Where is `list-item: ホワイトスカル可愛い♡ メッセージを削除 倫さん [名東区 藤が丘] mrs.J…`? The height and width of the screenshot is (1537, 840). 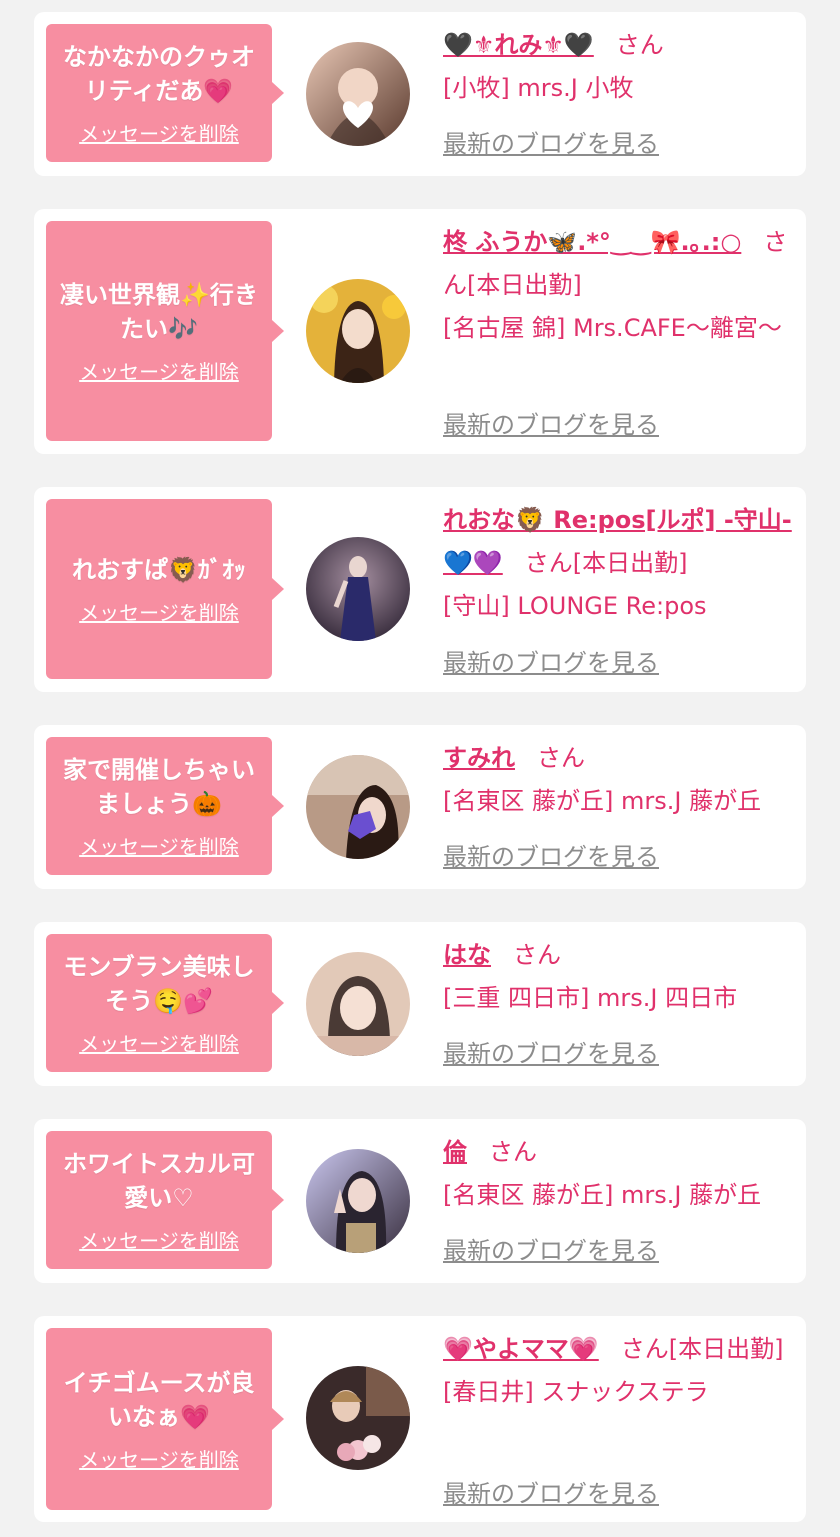 list-item: ホワイトスカル可愛い♡ メッセージを削除 倫さん [名東区 藤が丘] mrs.J… is located at coordinates (420, 1201).